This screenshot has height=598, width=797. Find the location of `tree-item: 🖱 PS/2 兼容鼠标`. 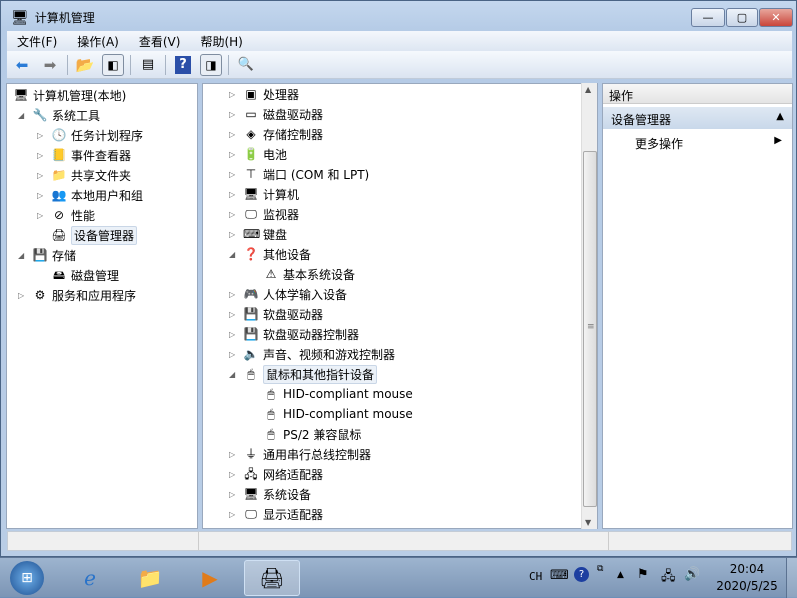

tree-item: 🖱 PS/2 兼容鼠标 is located at coordinates (312, 434).